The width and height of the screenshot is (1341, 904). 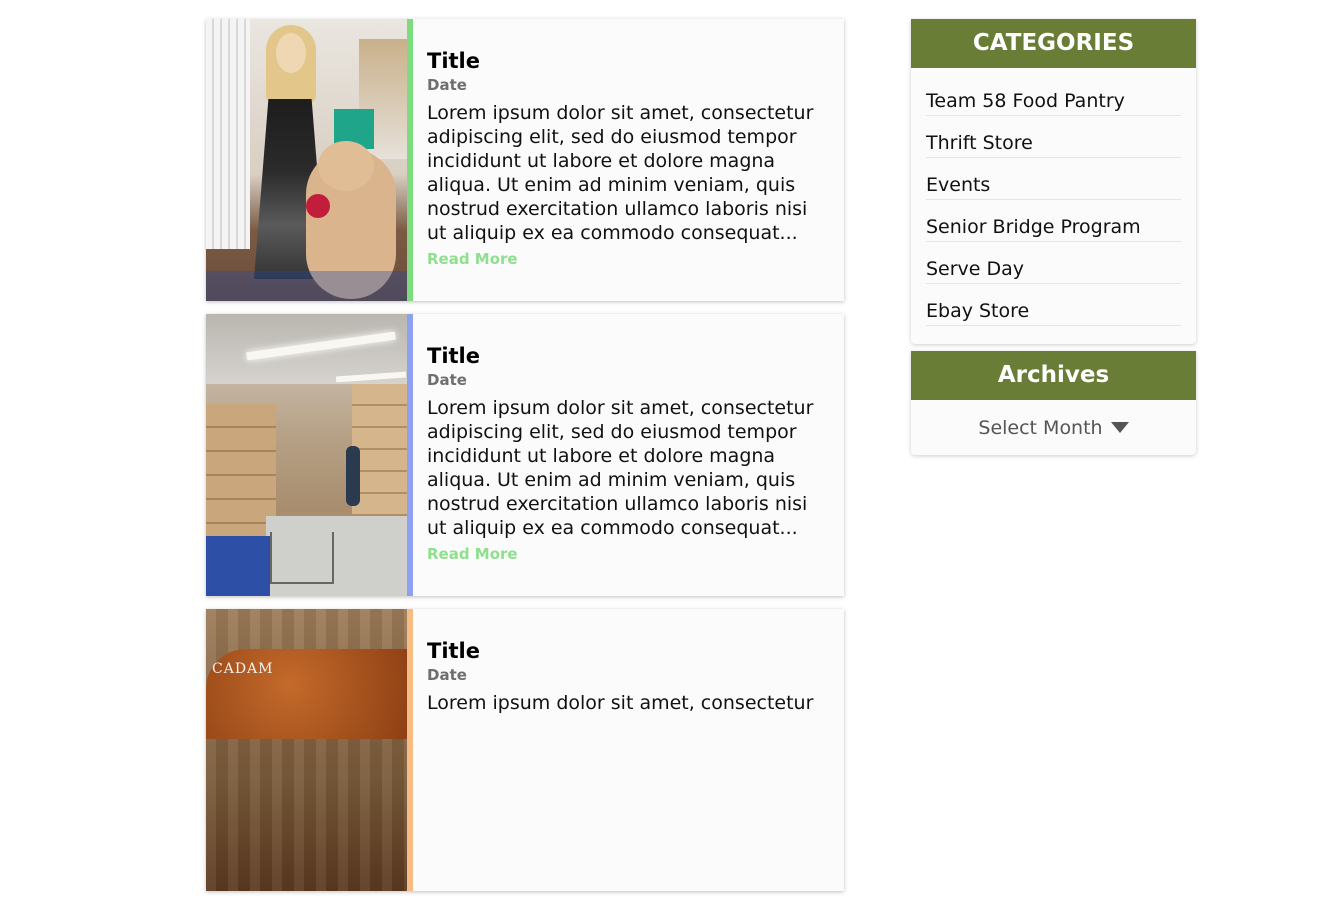 I want to click on heart-decoration, so click(x=318, y=206).